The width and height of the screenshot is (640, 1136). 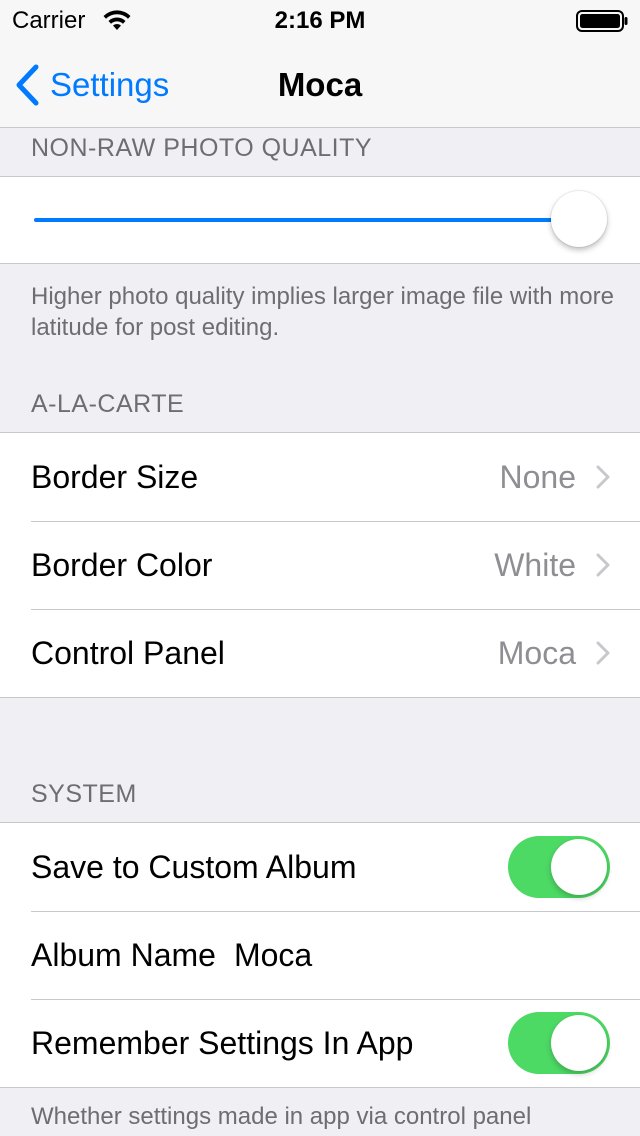 I want to click on status-bar: Carrier 2:16 PM, so click(x=320, y=20).